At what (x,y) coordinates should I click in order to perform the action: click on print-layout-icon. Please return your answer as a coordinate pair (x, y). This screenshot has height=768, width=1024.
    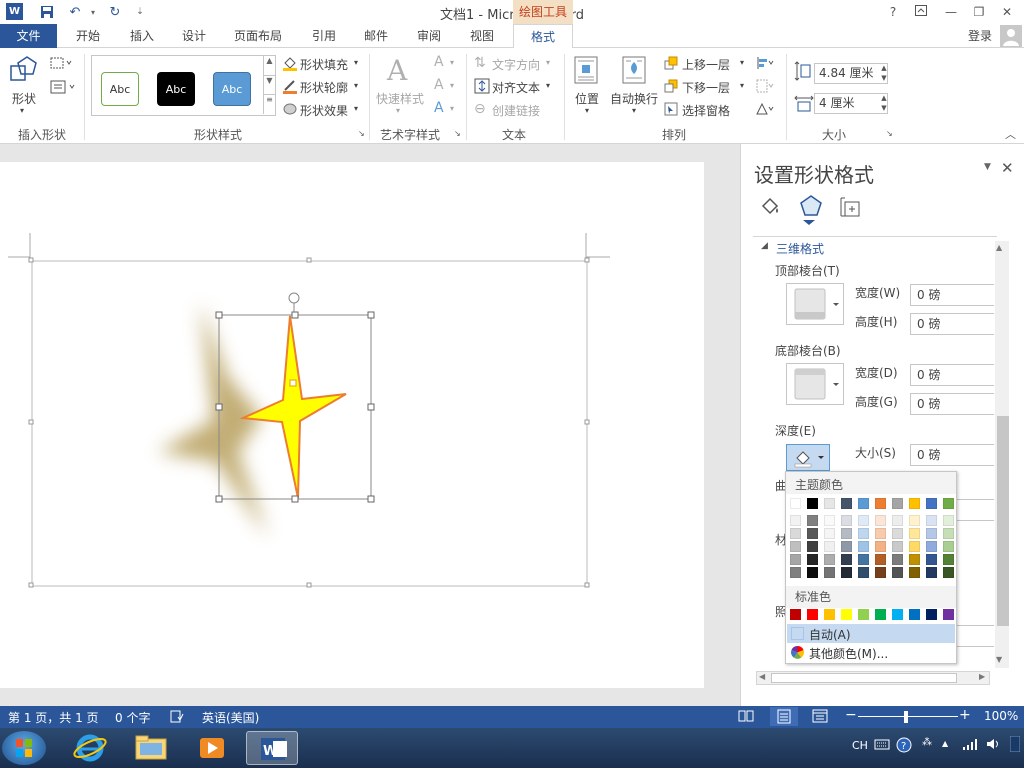
    Looking at the image, I should click on (784, 716).